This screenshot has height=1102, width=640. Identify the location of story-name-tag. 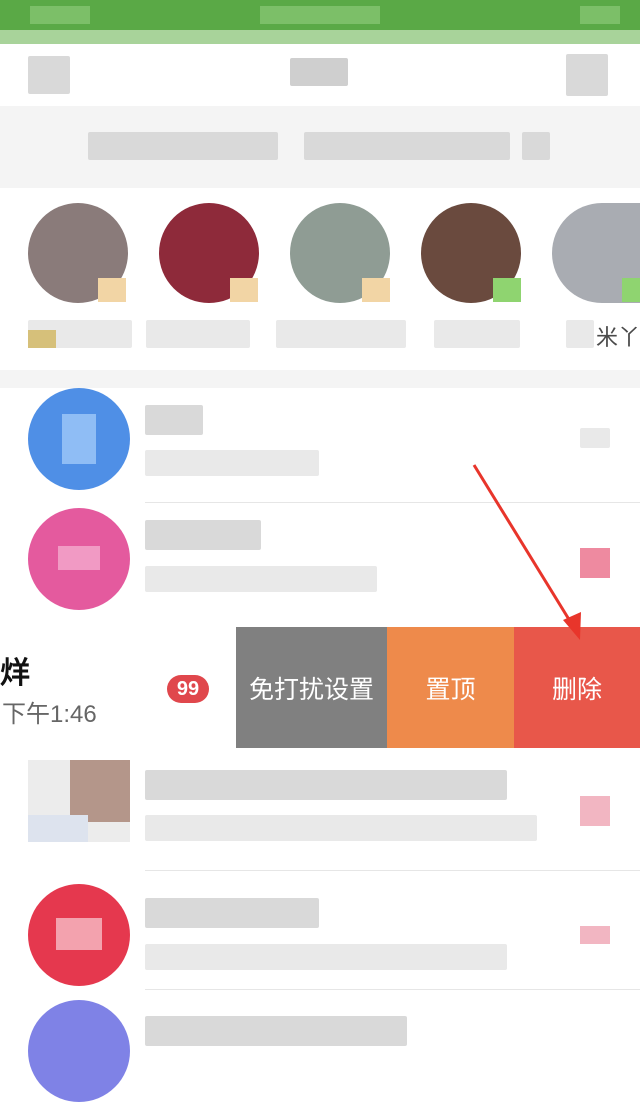
(42, 339).